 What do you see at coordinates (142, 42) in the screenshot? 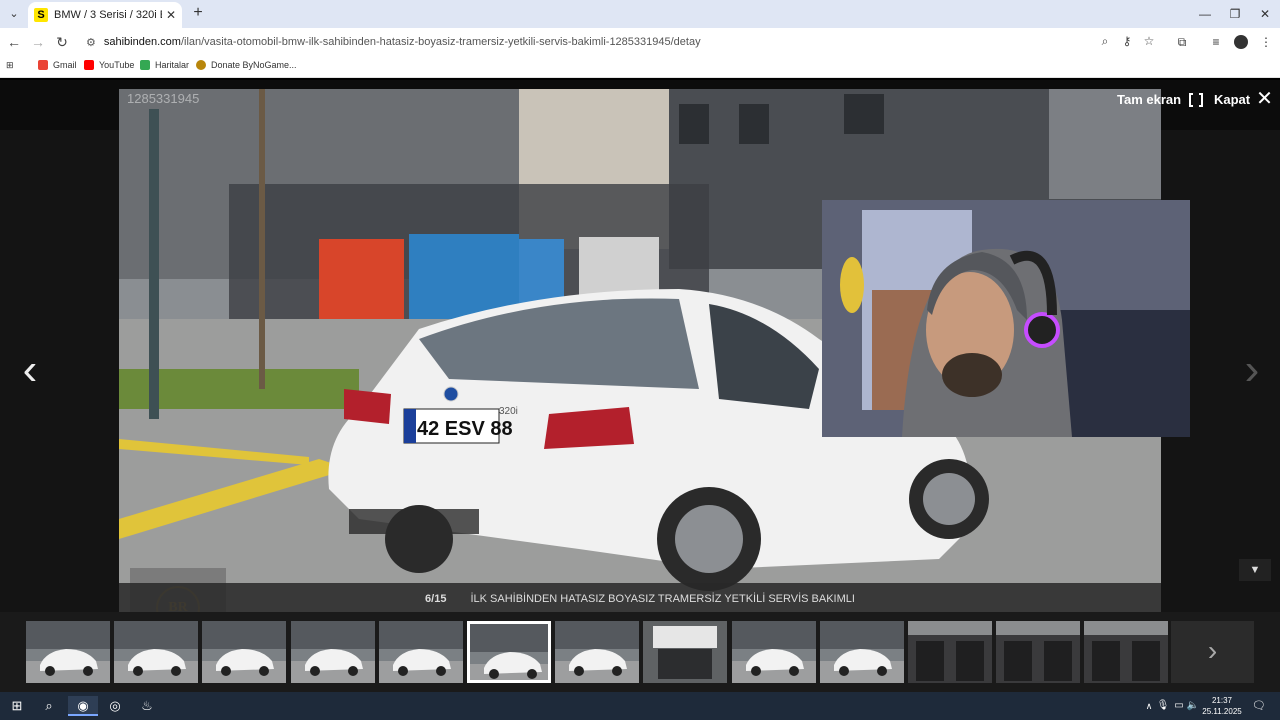
I see `url-host: sahibinden.com` at bounding box center [142, 42].